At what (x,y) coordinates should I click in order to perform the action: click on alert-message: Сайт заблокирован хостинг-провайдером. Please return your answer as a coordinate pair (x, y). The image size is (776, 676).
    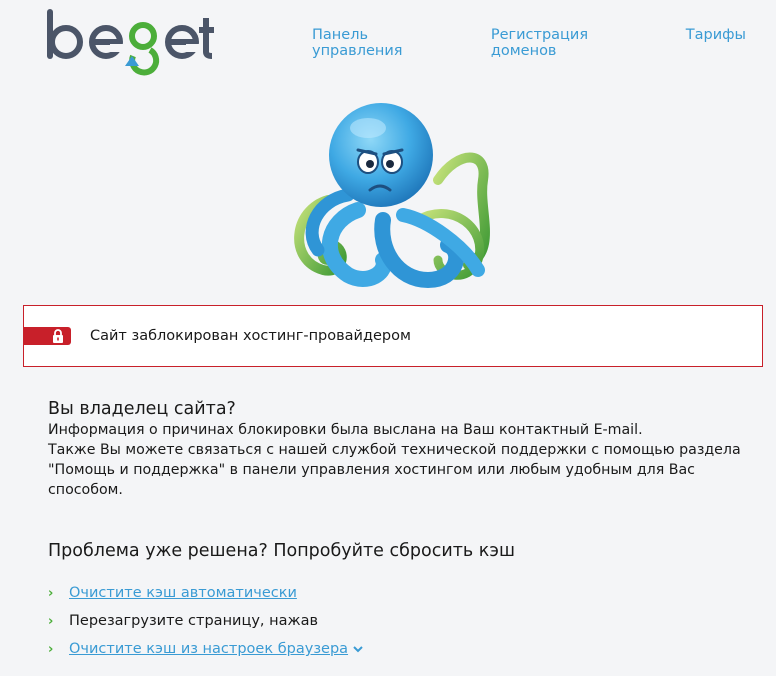
    Looking at the image, I should click on (250, 336).